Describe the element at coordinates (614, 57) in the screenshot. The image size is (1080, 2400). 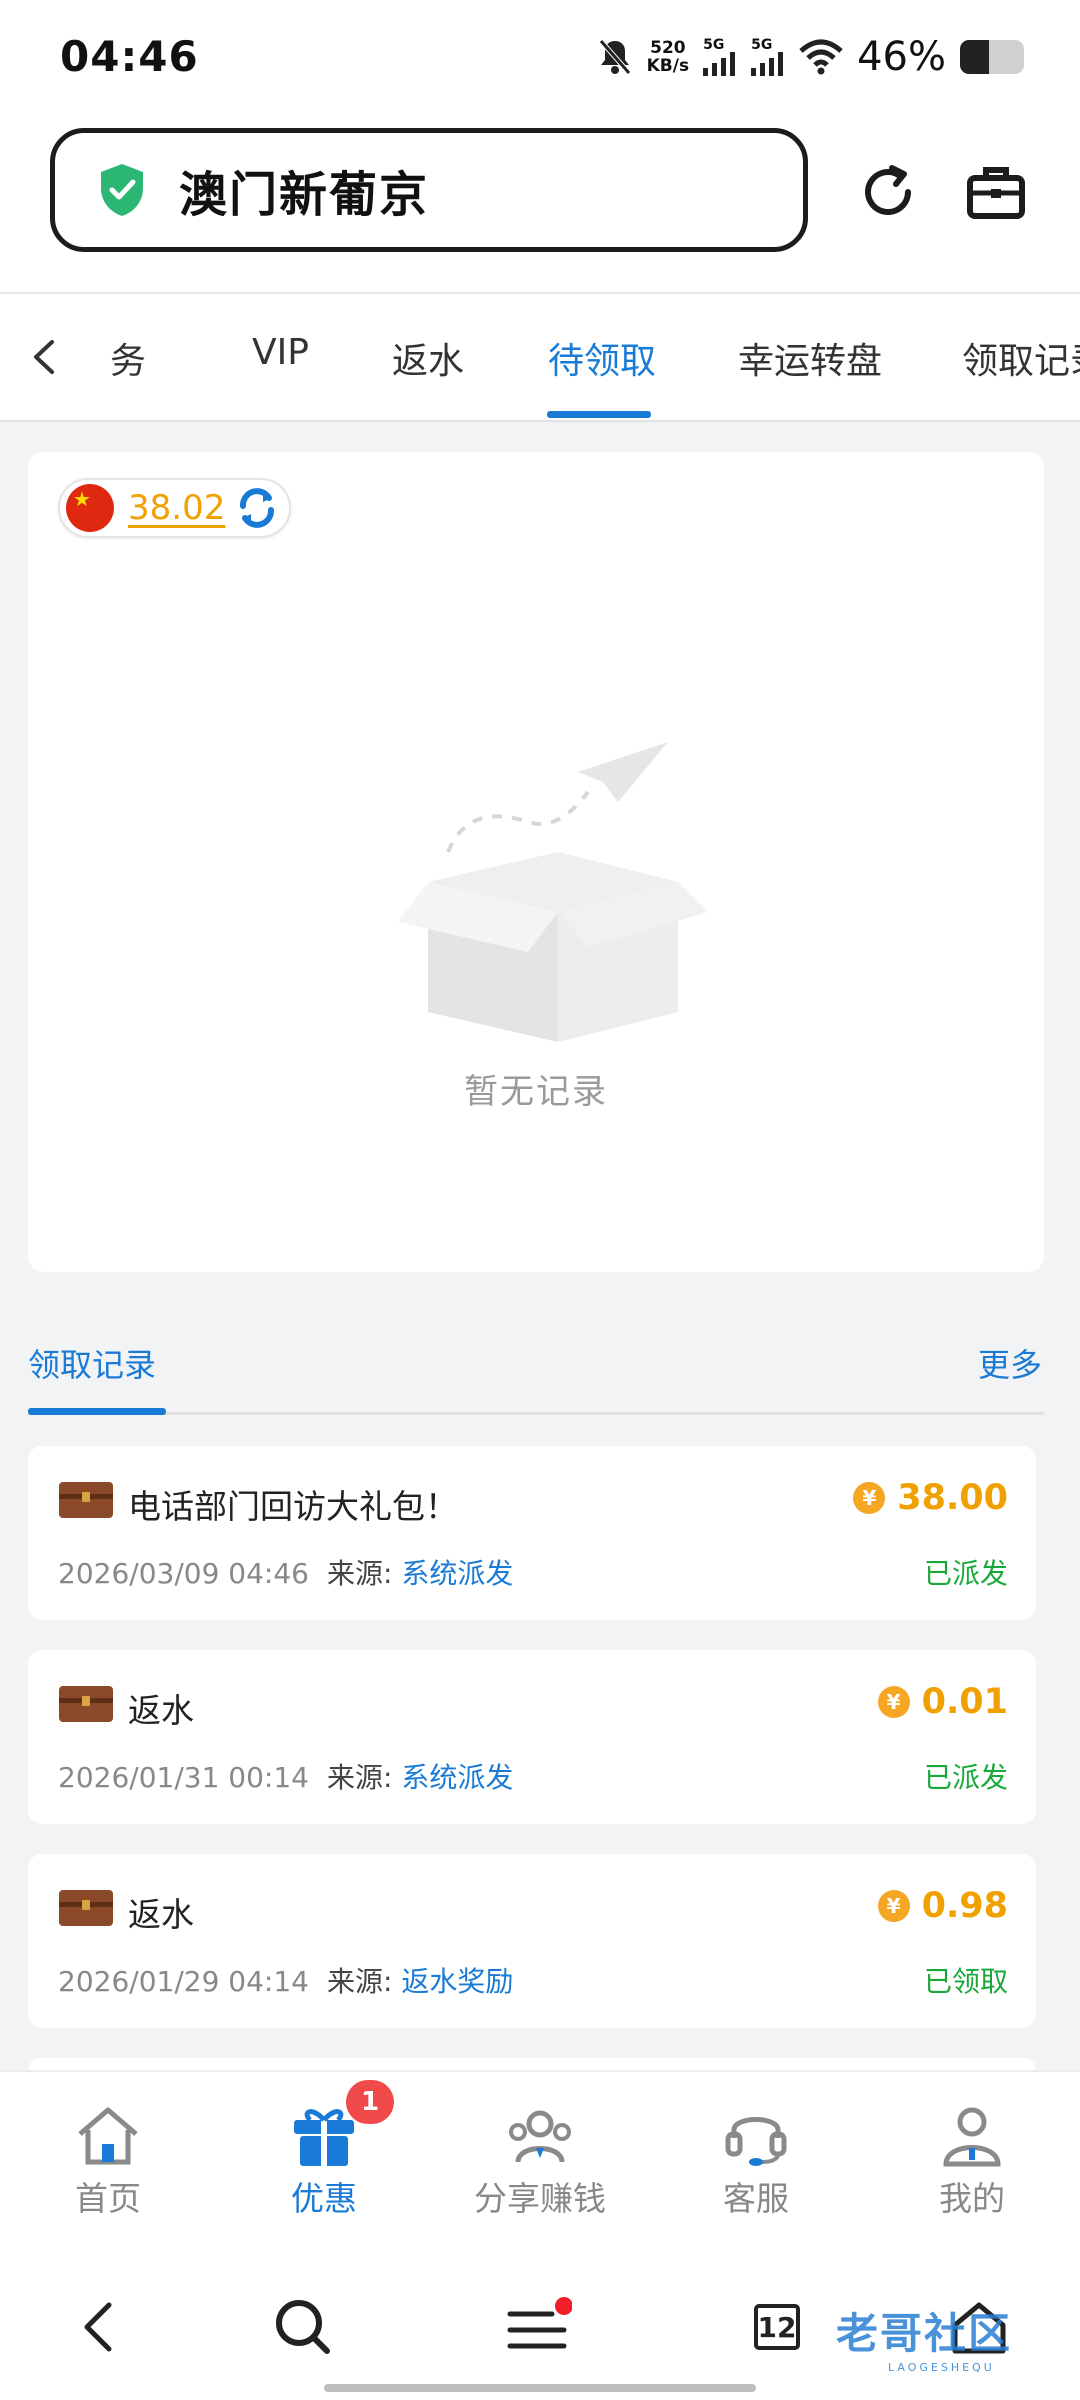
I see `mute-bell-icon` at that location.